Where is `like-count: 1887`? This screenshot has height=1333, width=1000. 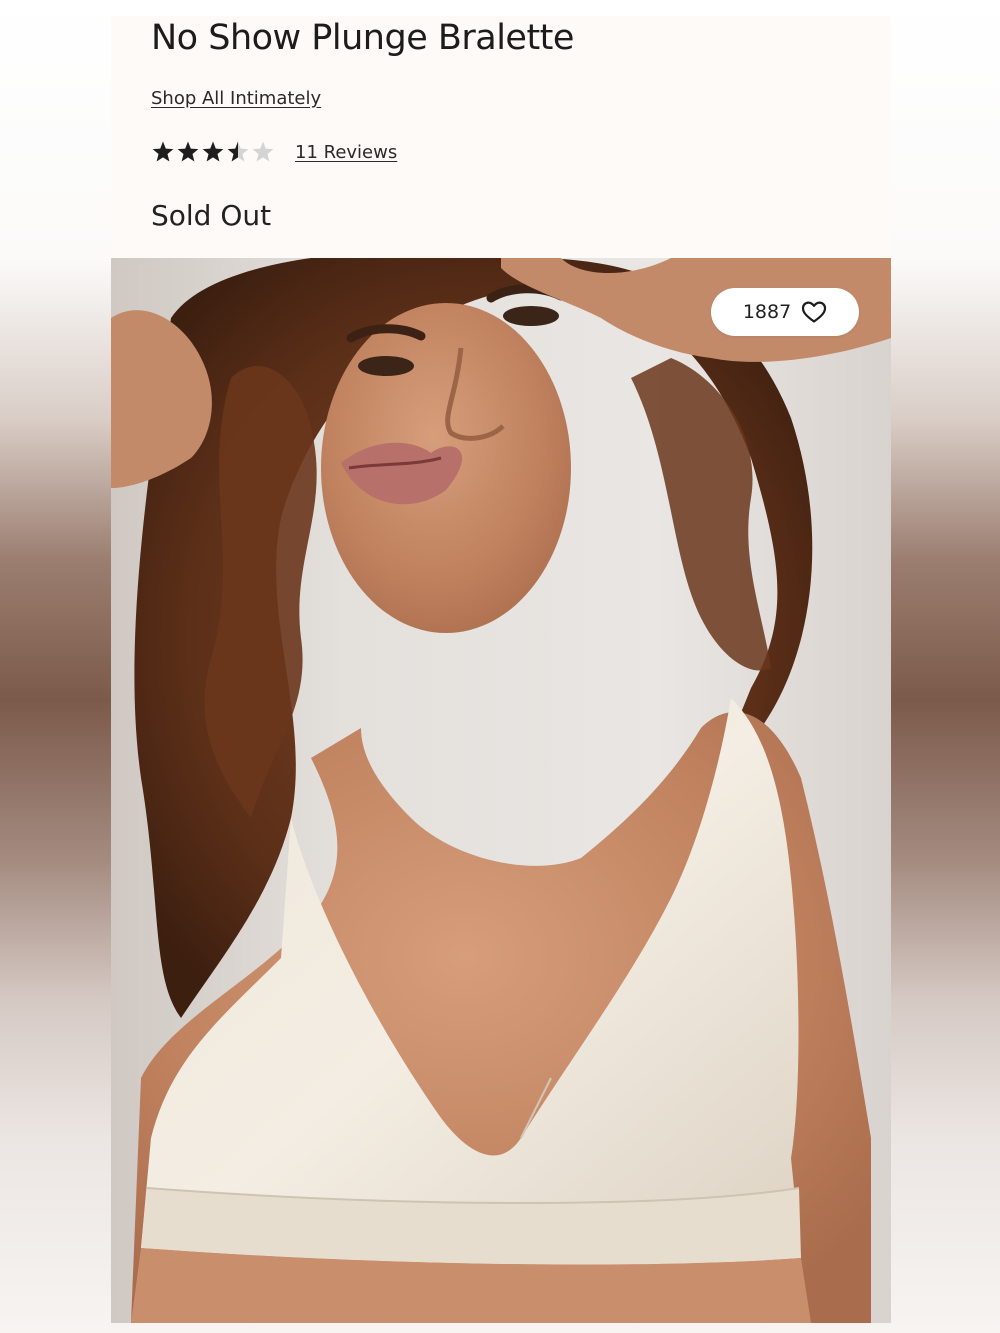 like-count: 1887 is located at coordinates (767, 312).